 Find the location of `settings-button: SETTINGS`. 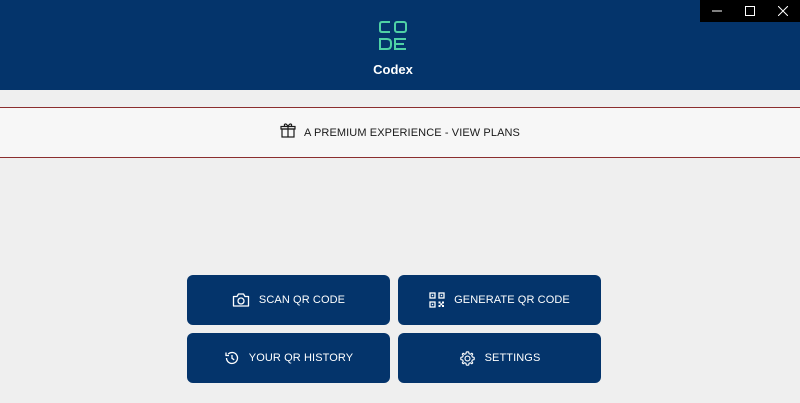

settings-button: SETTINGS is located at coordinates (499, 358).